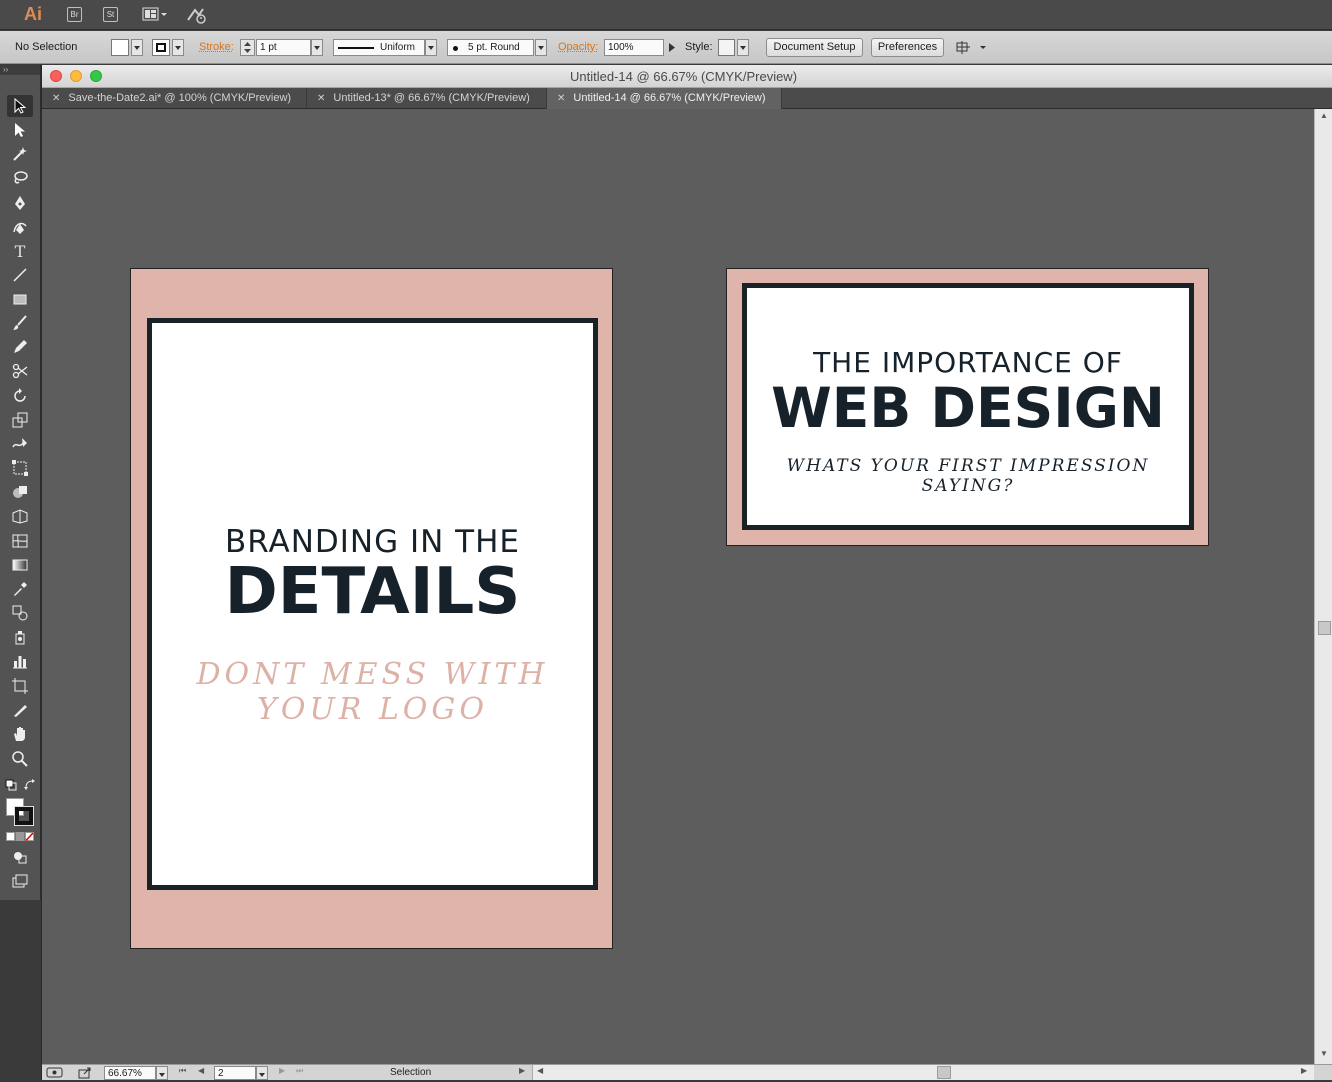 This screenshot has width=1332, height=1082. I want to click on scroll-right-icon: ▶, so click(1304, 1070).